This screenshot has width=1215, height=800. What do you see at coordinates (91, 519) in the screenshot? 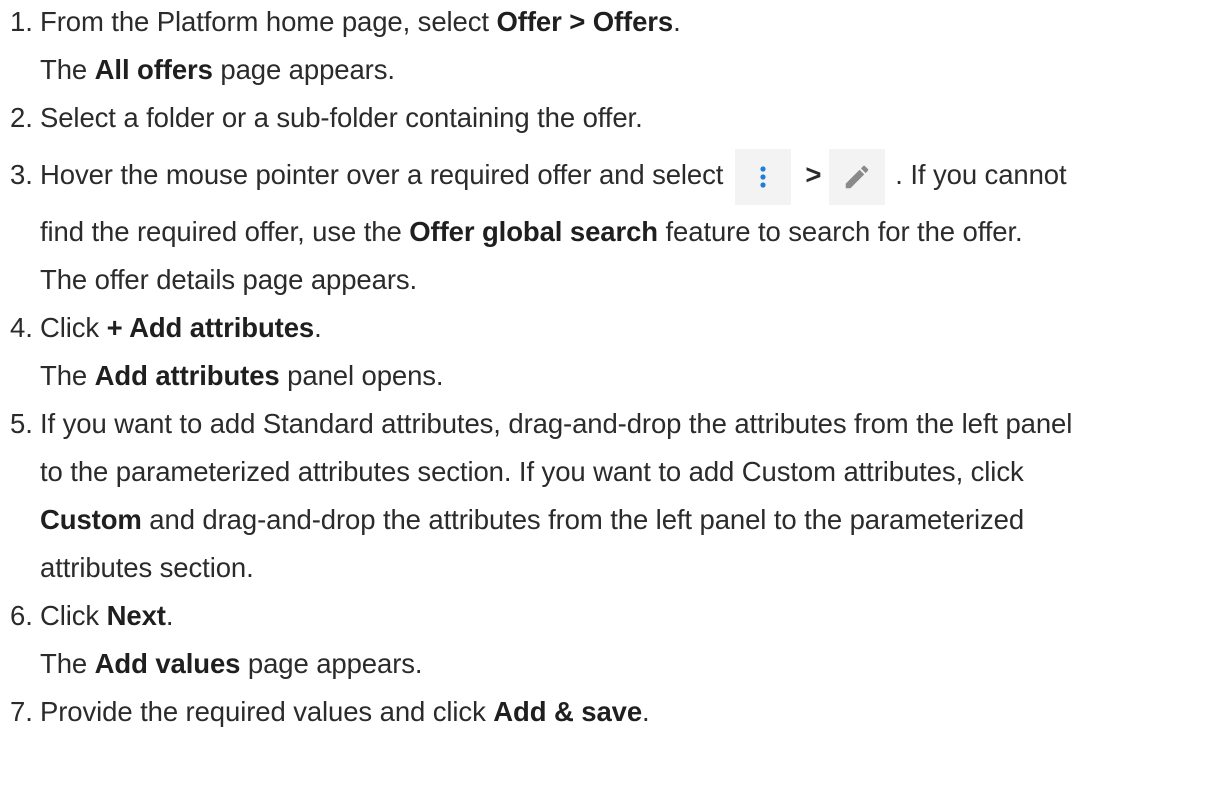
I see `option-name: Custom` at bounding box center [91, 519].